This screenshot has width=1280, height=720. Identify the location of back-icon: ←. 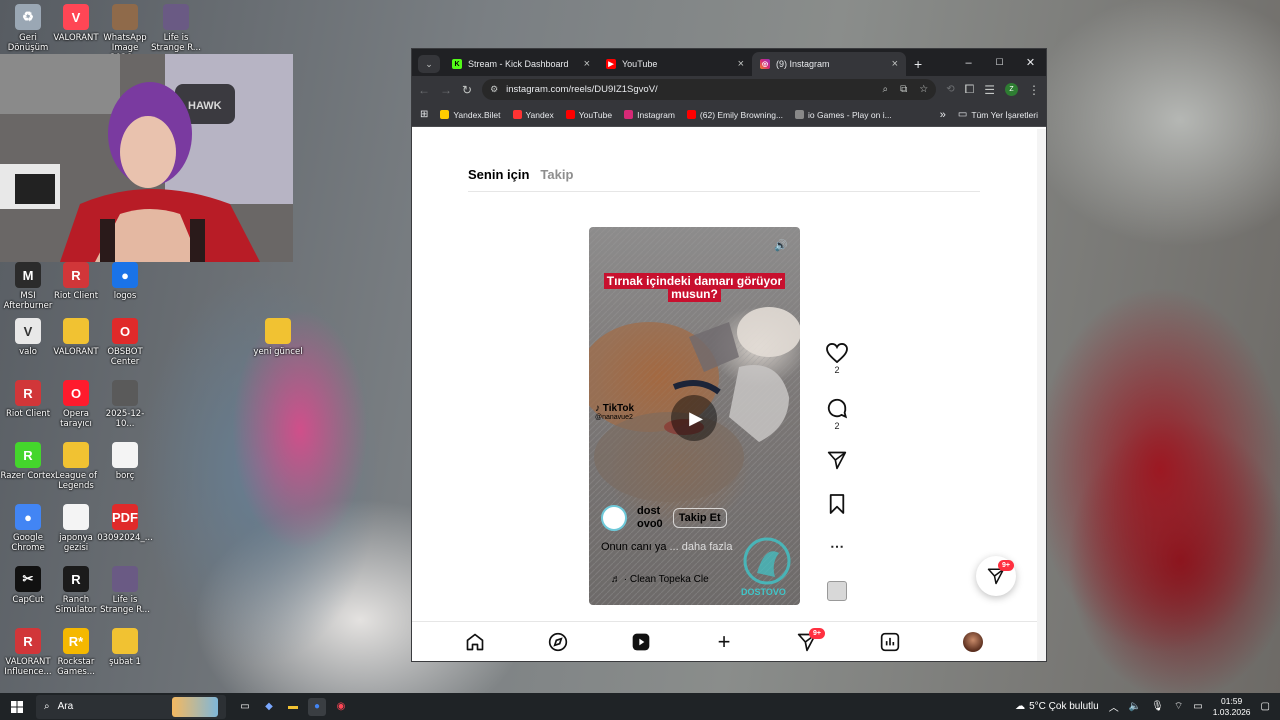
(424, 90).